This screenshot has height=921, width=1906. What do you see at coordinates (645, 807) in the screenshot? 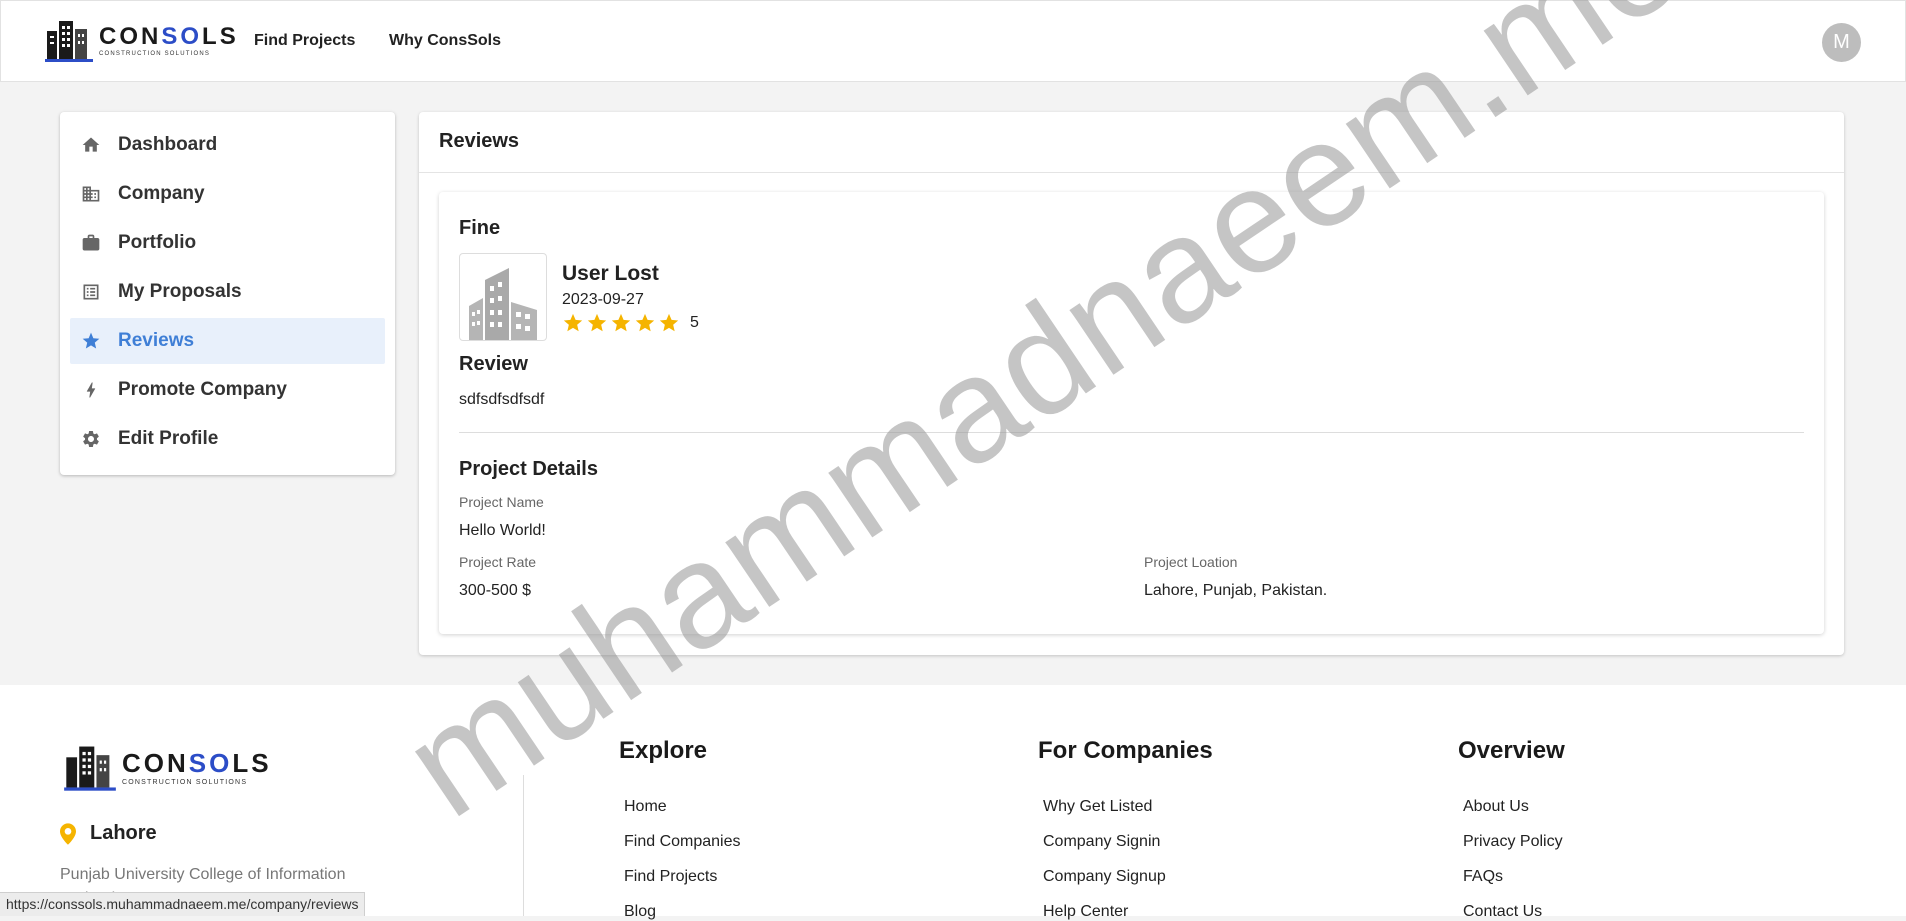
I see `footer-link-home: Home` at bounding box center [645, 807].